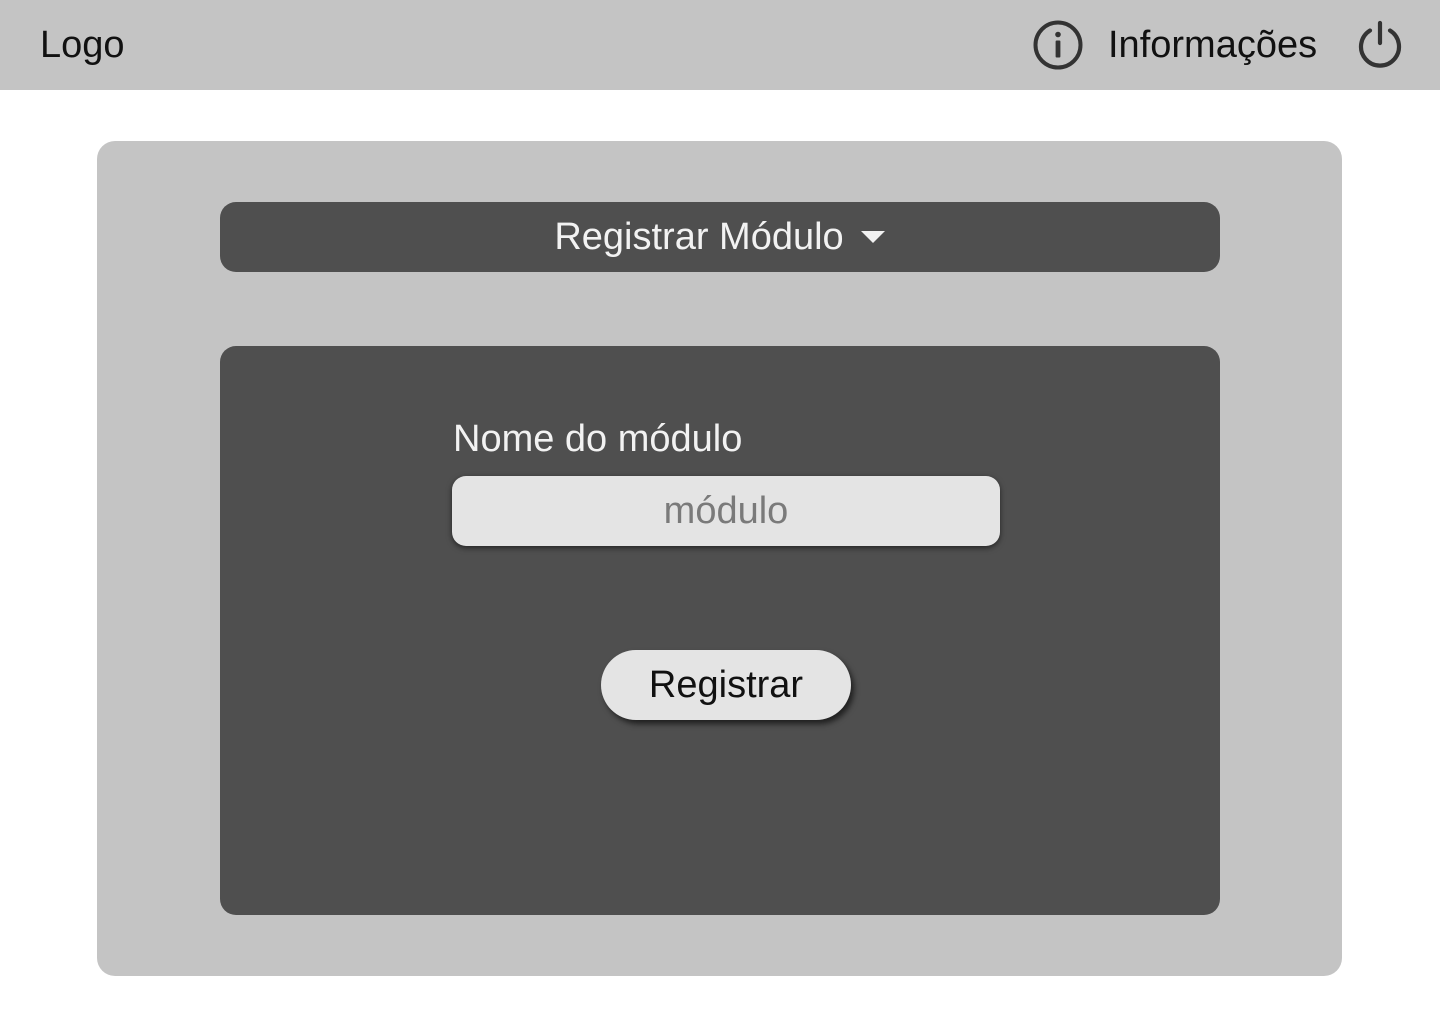 The image size is (1440, 1024). Describe the element at coordinates (82, 45) in the screenshot. I see `logo: Logo` at that location.